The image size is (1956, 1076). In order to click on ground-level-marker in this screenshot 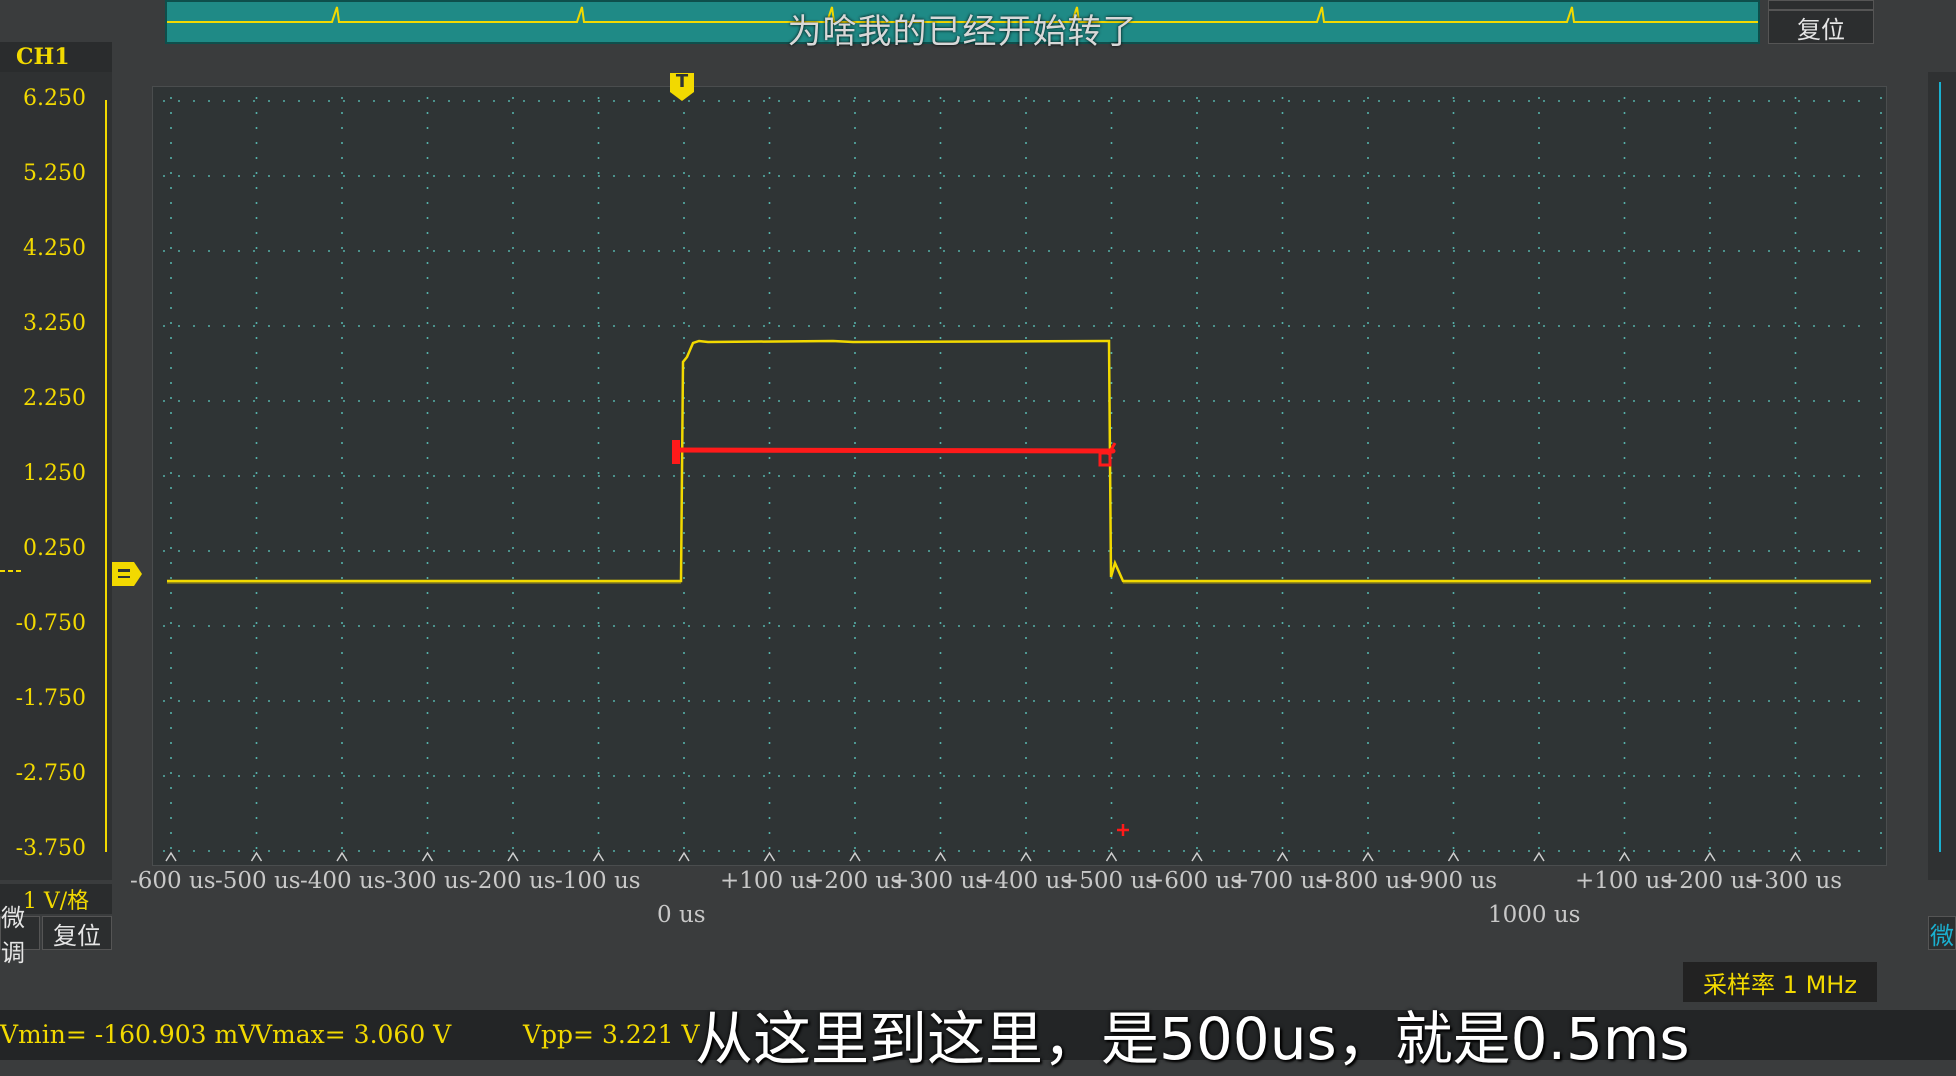, I will do `click(127, 574)`.